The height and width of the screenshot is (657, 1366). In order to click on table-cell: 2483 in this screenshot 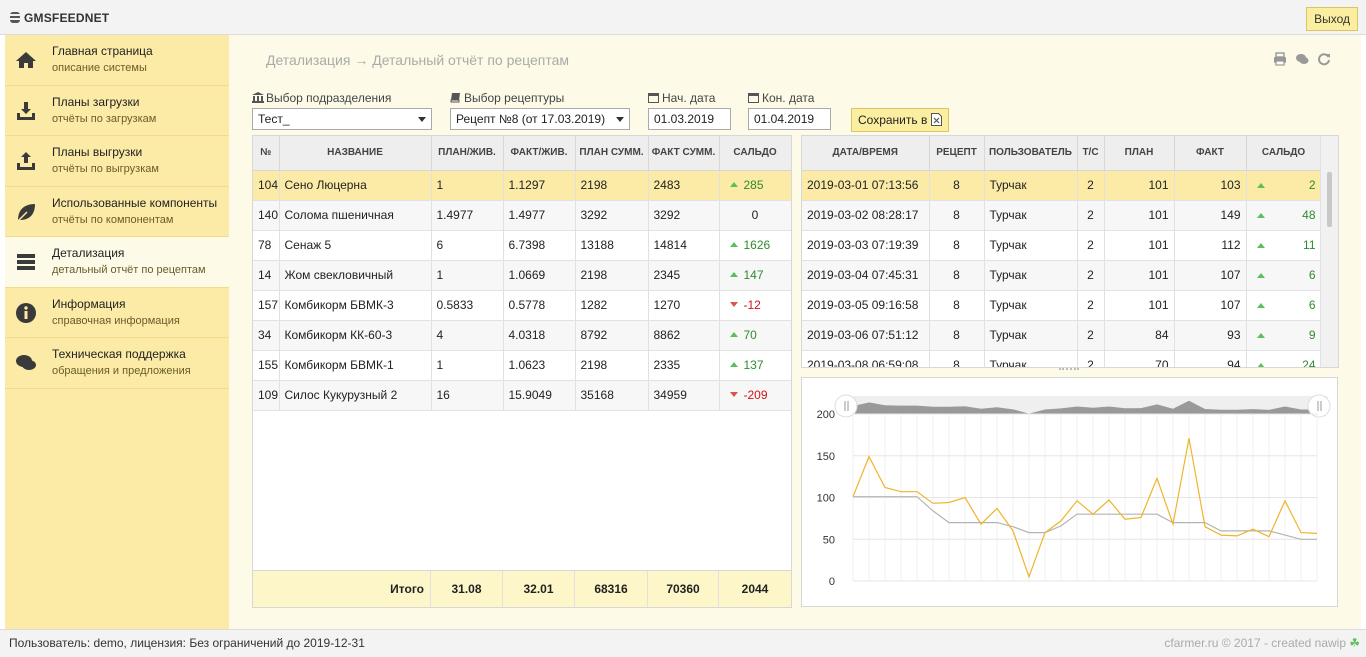, I will do `click(684, 185)`.